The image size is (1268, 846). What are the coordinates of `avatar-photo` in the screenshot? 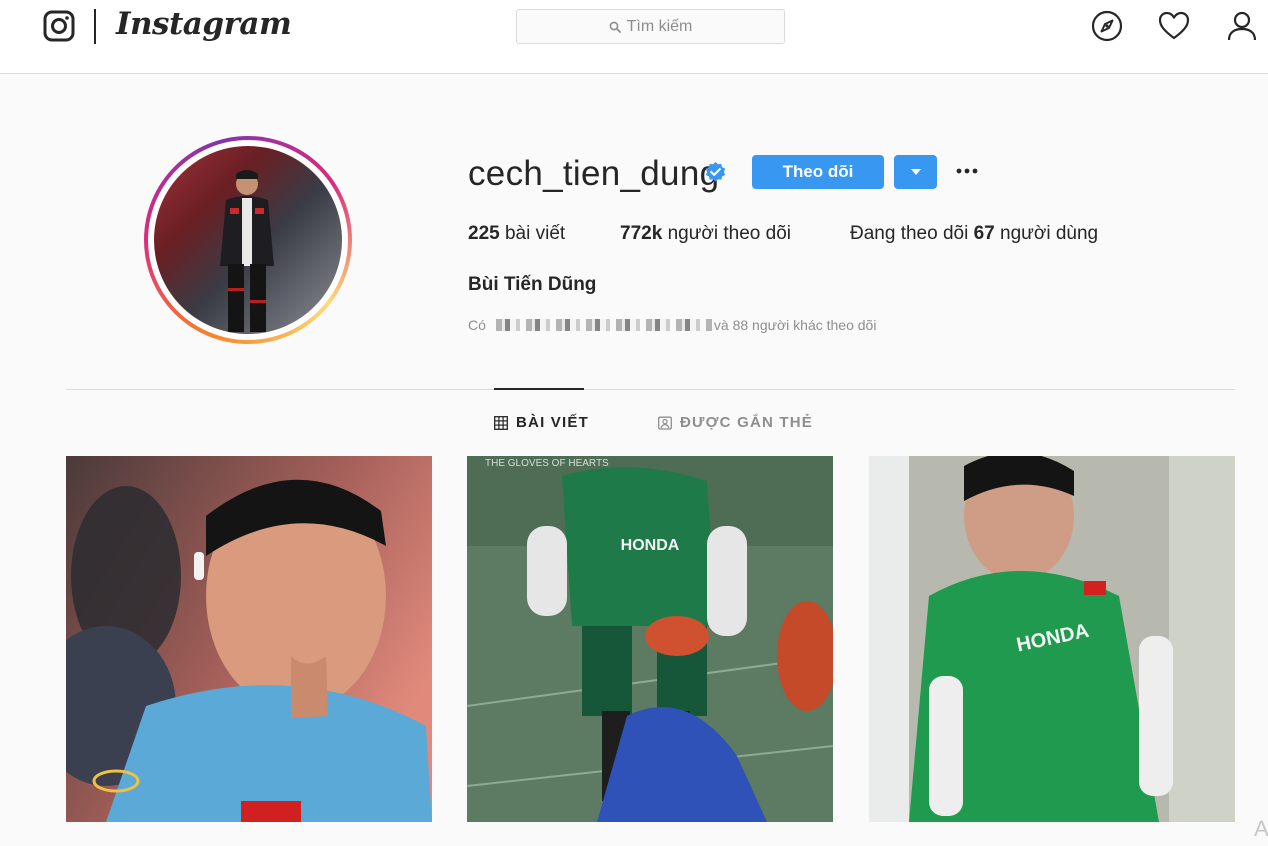 It's located at (248, 240).